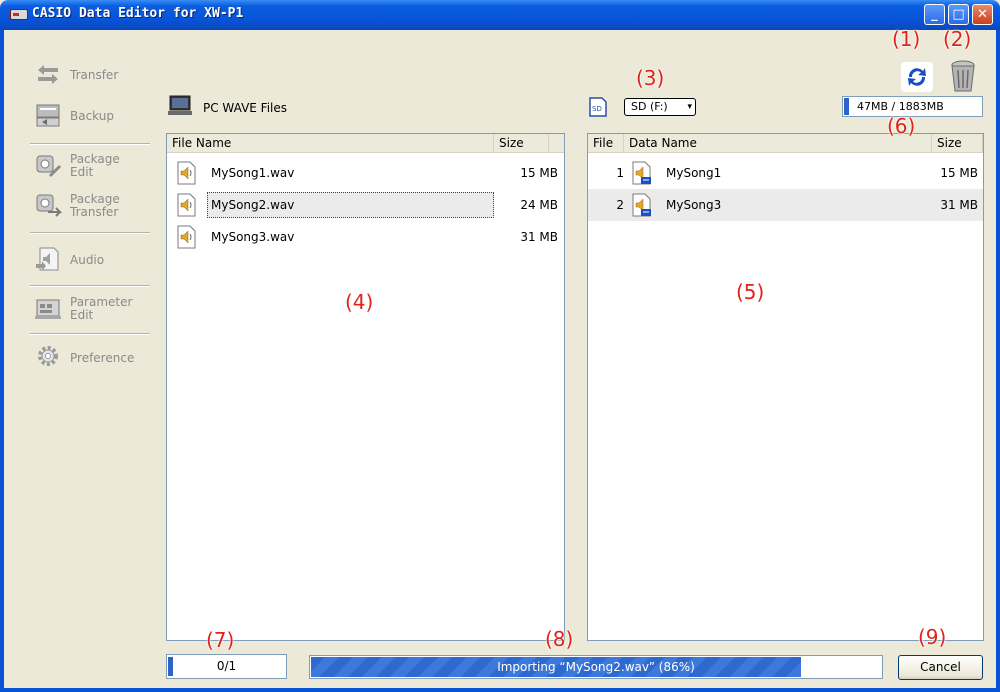  I want to click on package-edit-icon, so click(48, 166).